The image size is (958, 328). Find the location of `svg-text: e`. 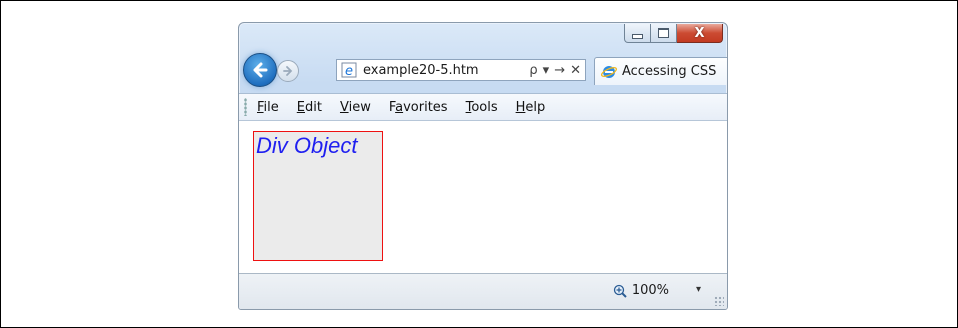

svg-text: e is located at coordinates (349, 71).